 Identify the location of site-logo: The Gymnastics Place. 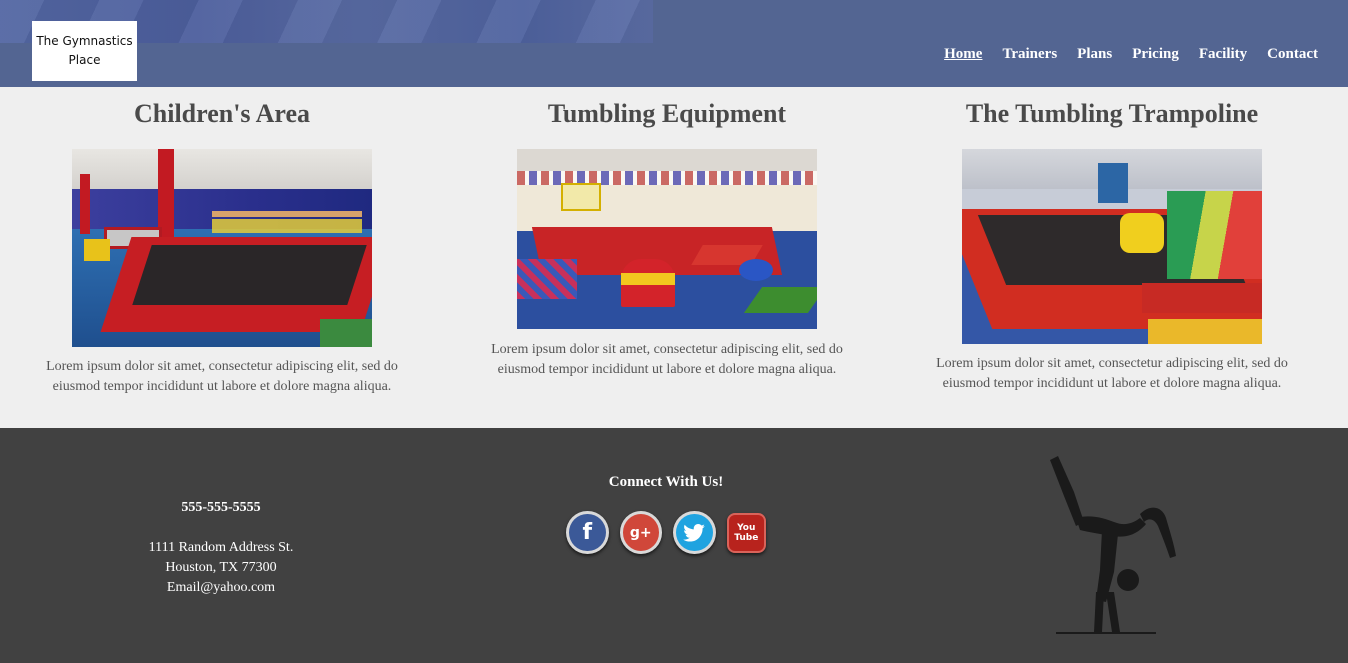
(84, 51).